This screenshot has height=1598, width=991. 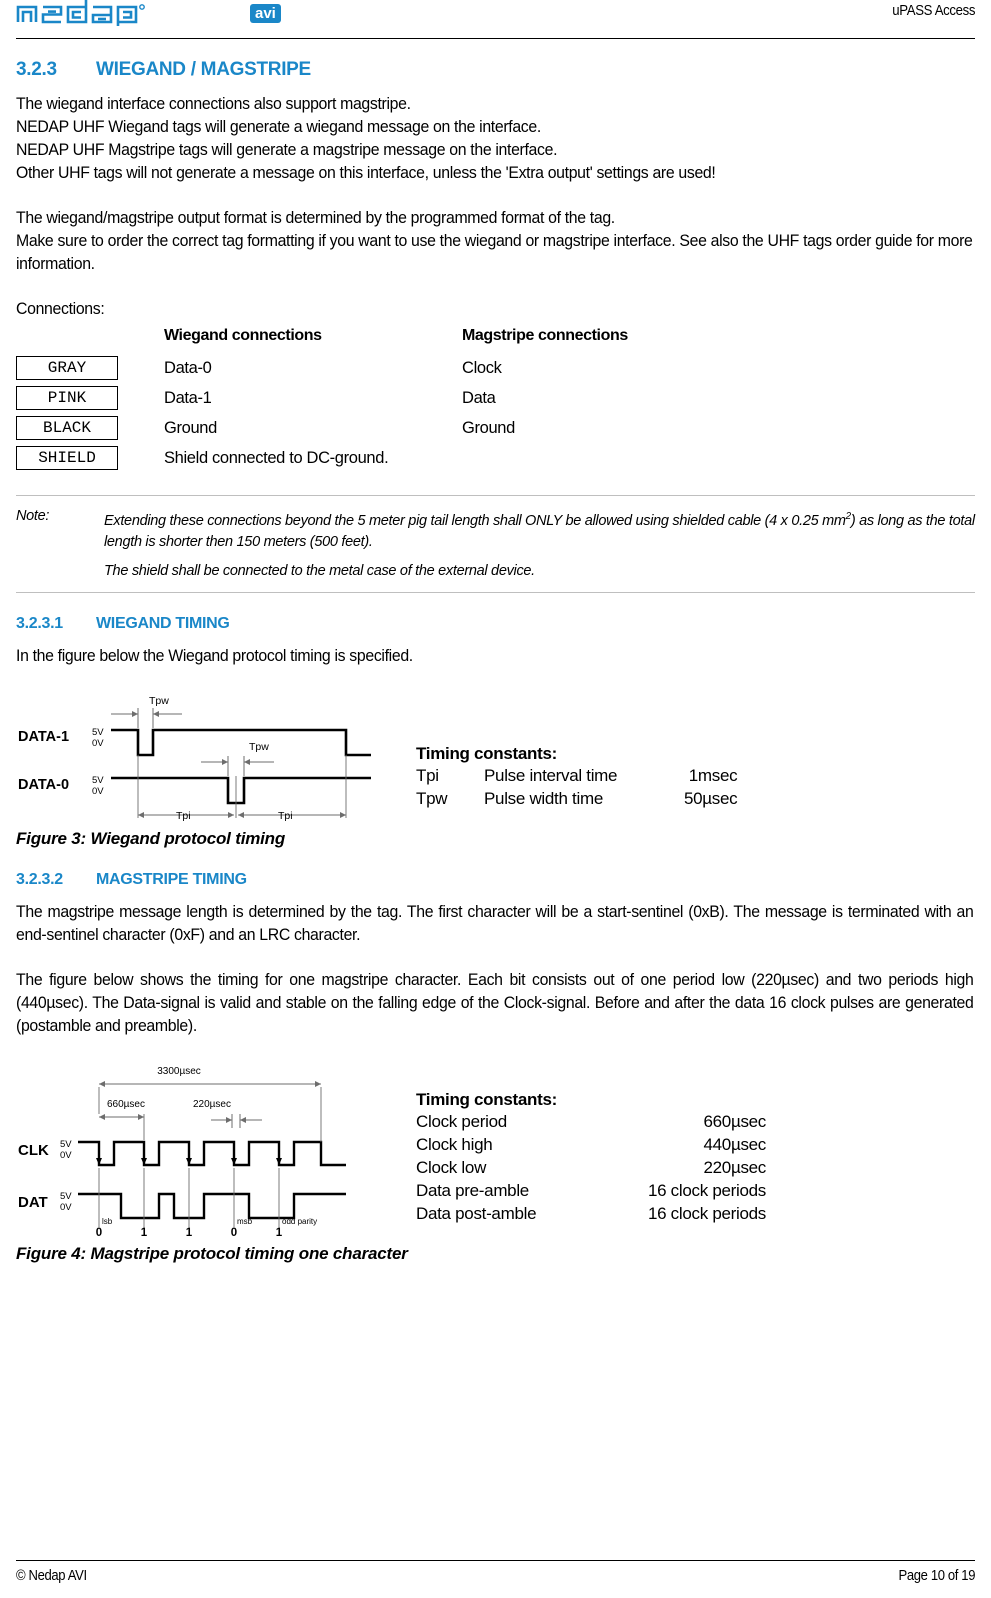 What do you see at coordinates (67, 398) in the screenshot?
I see `wire-label-pink: PINK` at bounding box center [67, 398].